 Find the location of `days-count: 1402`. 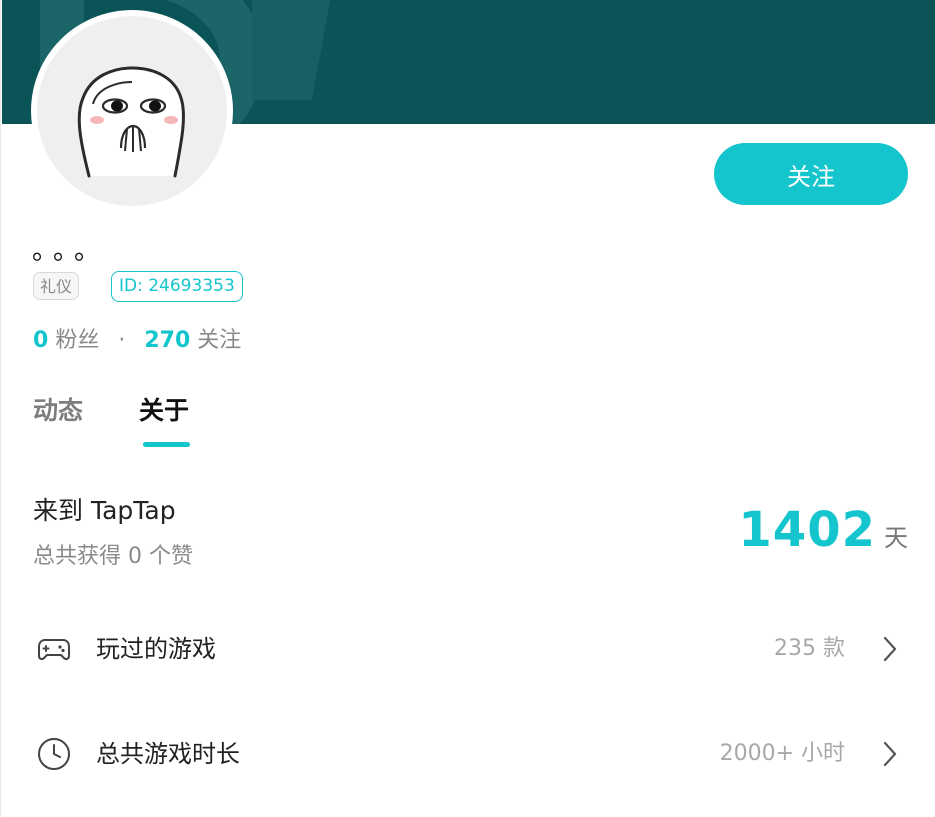

days-count: 1402 is located at coordinates (807, 530).